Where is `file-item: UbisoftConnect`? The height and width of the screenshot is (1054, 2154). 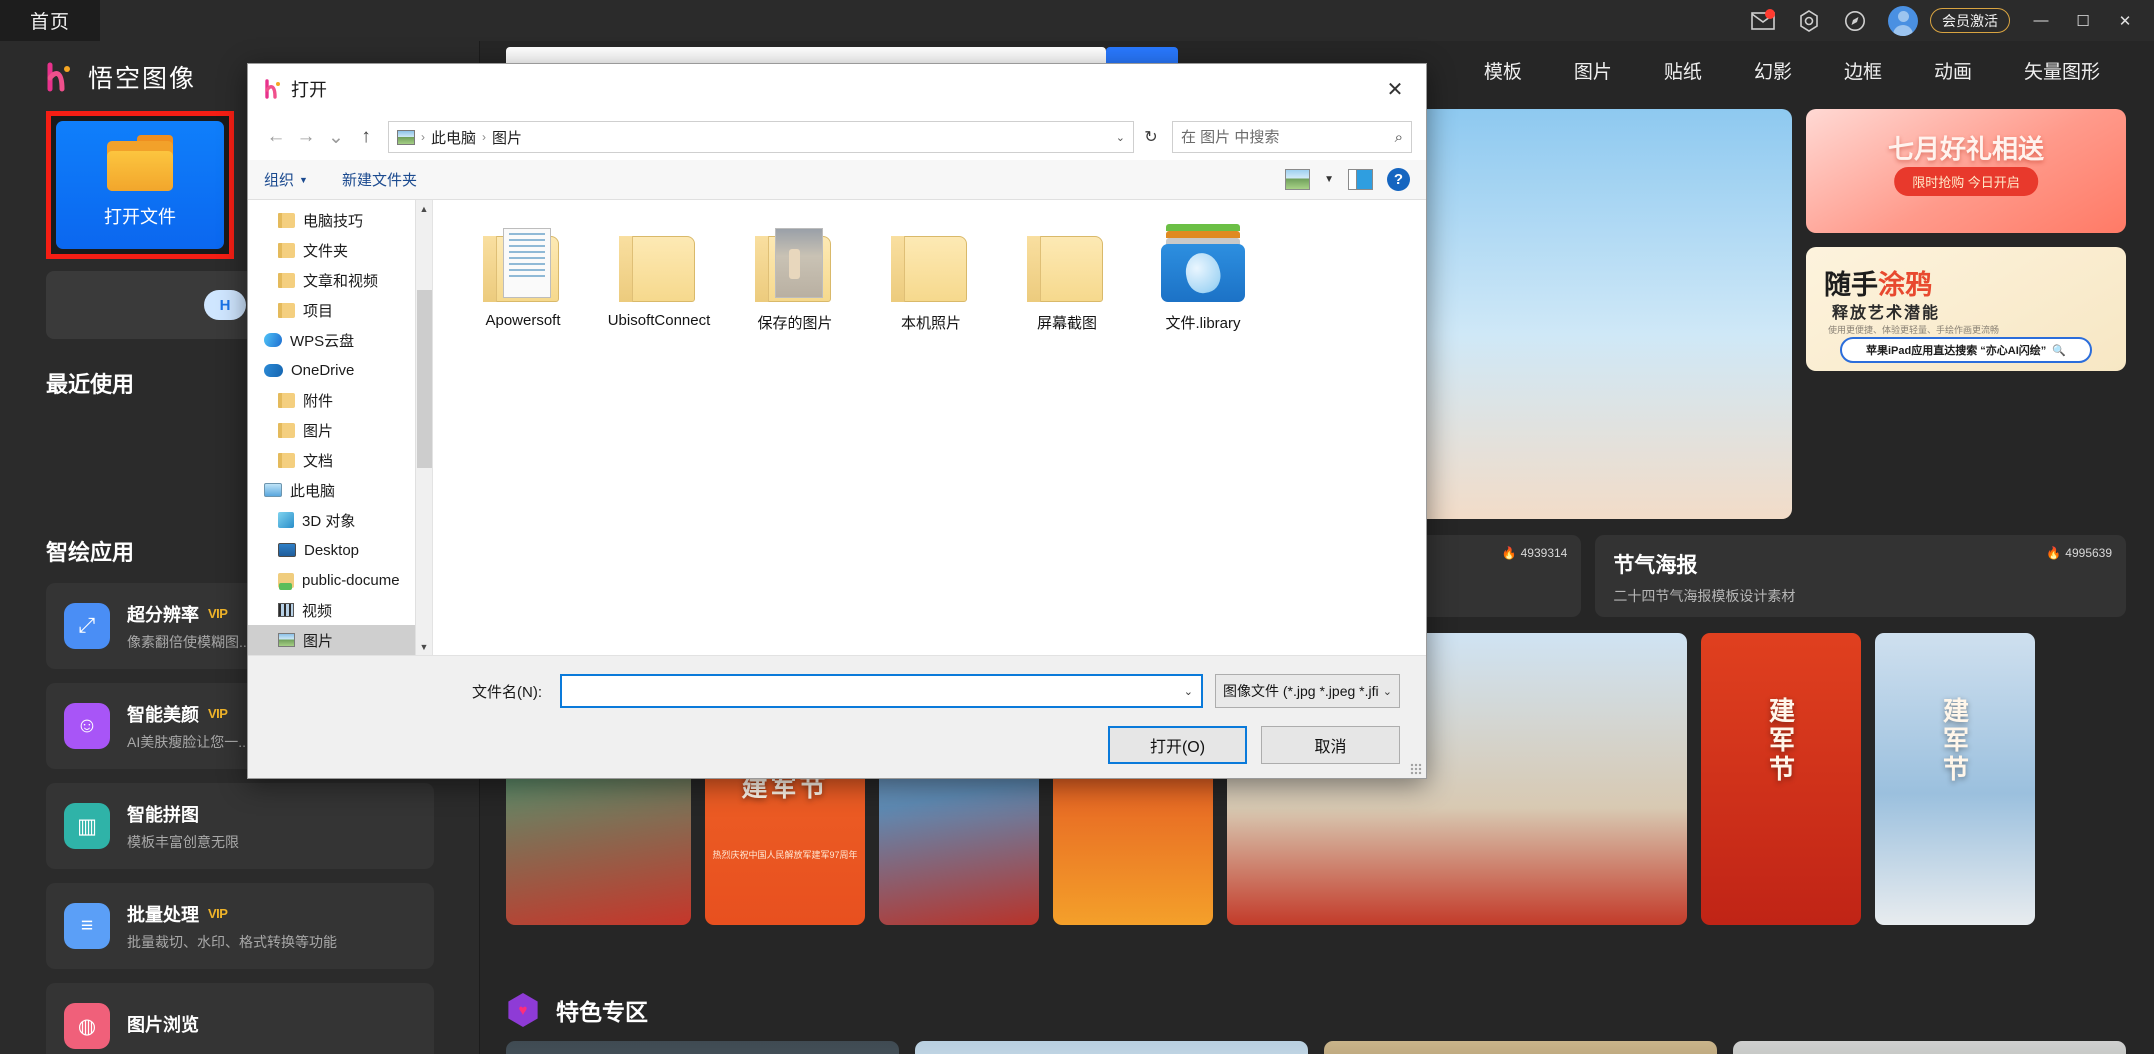 file-item: UbisoftConnect is located at coordinates (659, 278).